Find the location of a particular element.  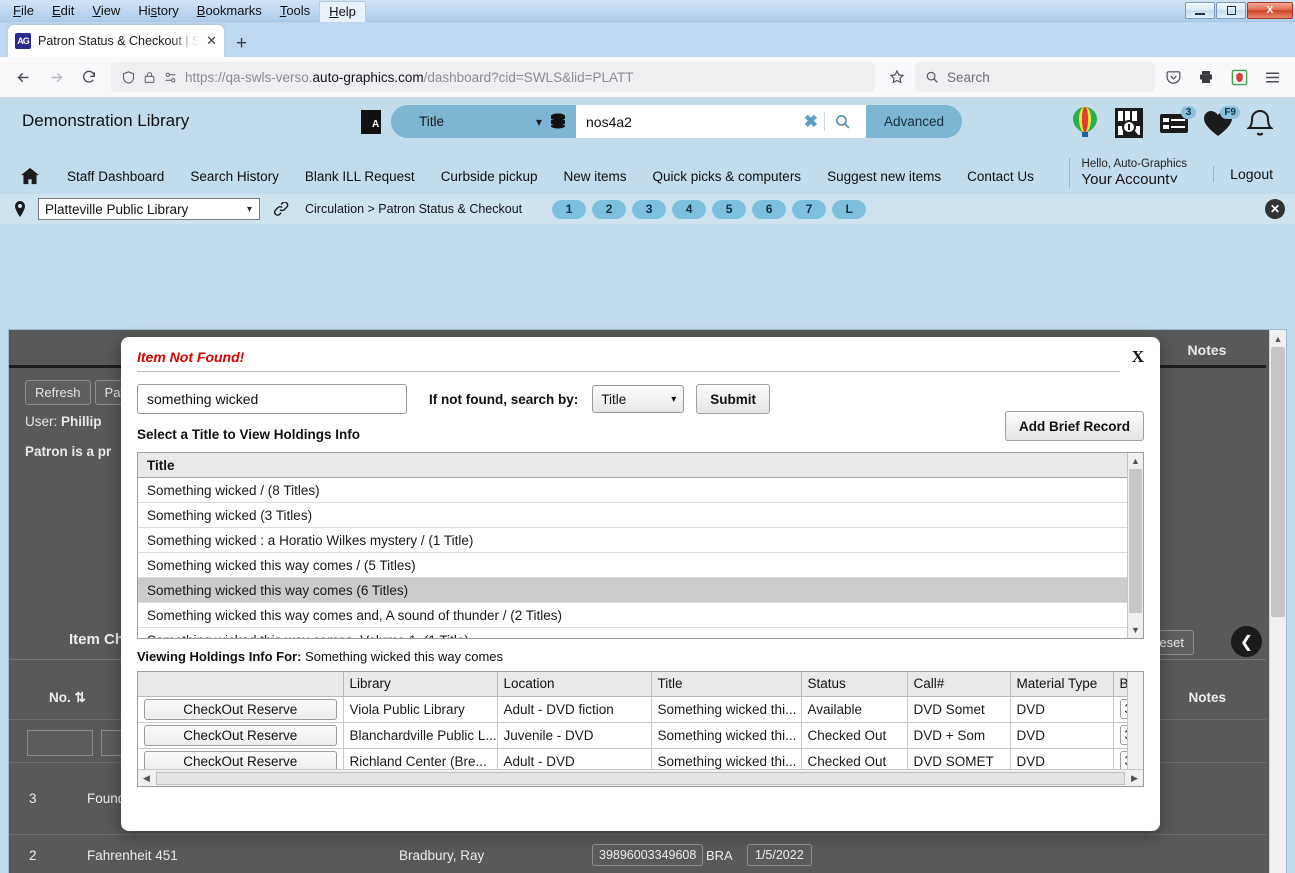

forward-icon is located at coordinates (56, 77).